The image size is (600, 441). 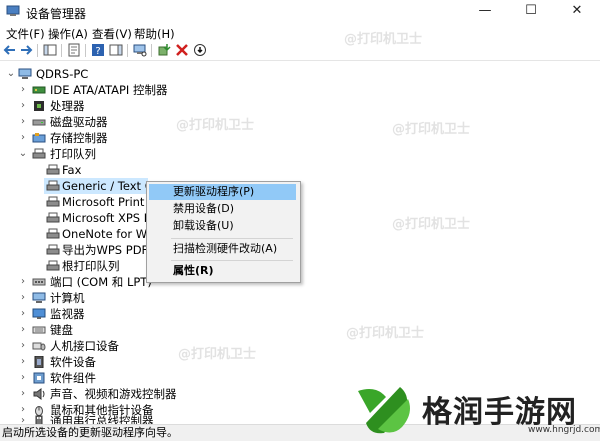 I want to click on menu-help: 帮助(H), so click(x=154, y=34).